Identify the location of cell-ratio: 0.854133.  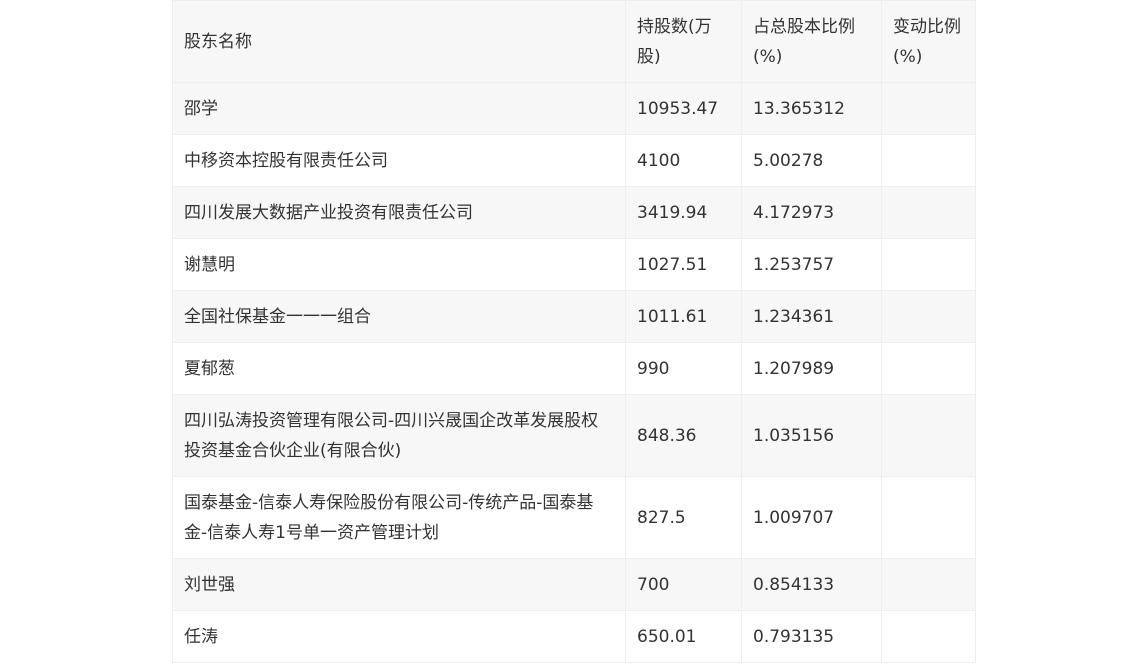
(811, 584).